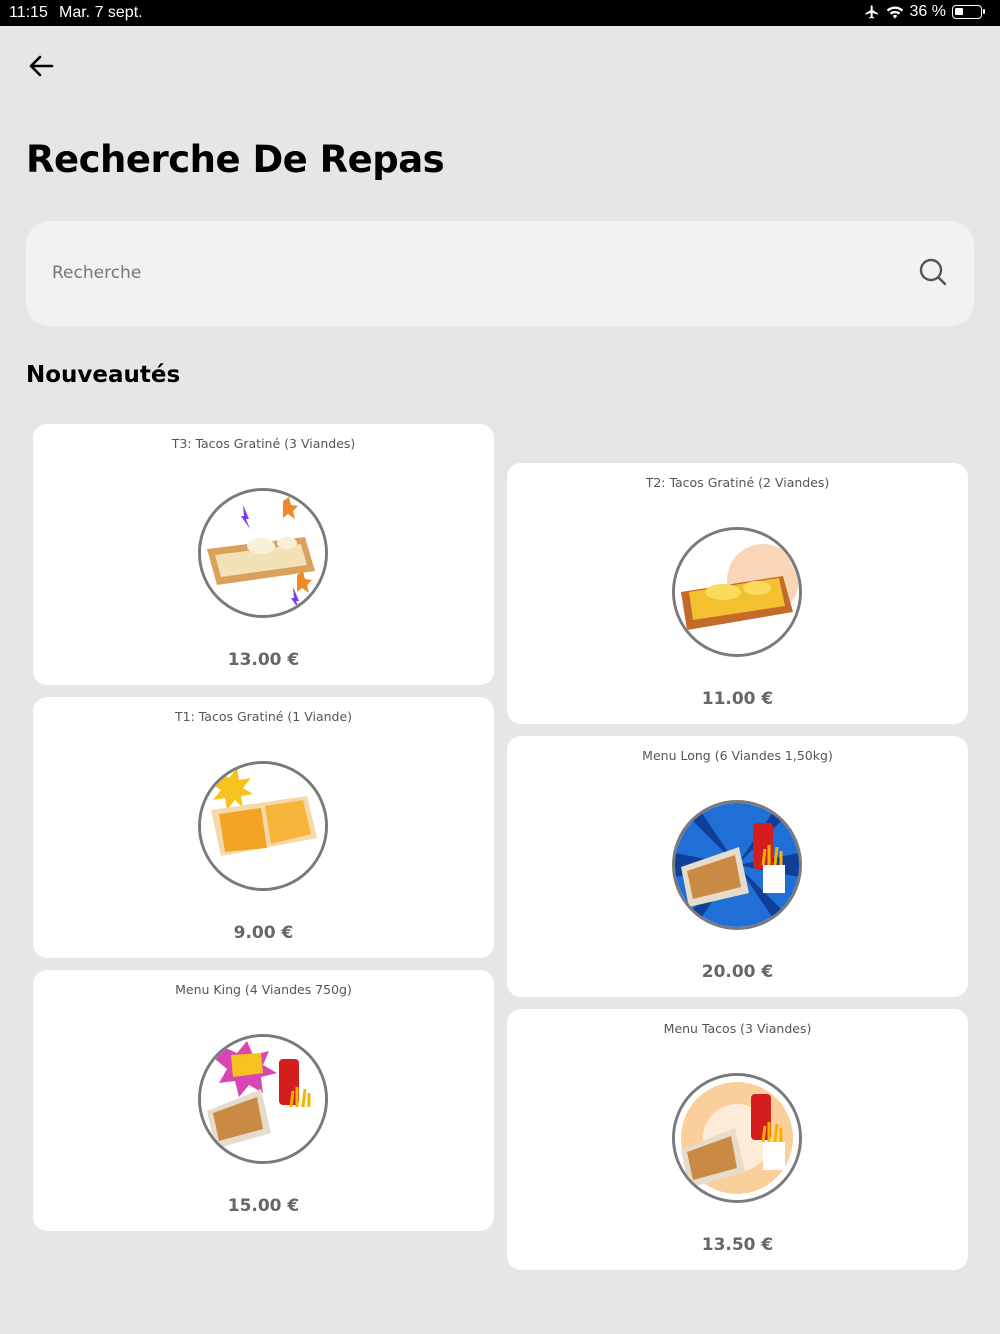  What do you see at coordinates (263, 989) in the screenshot?
I see `product-name: Menu King (4 Viandes 750g)` at bounding box center [263, 989].